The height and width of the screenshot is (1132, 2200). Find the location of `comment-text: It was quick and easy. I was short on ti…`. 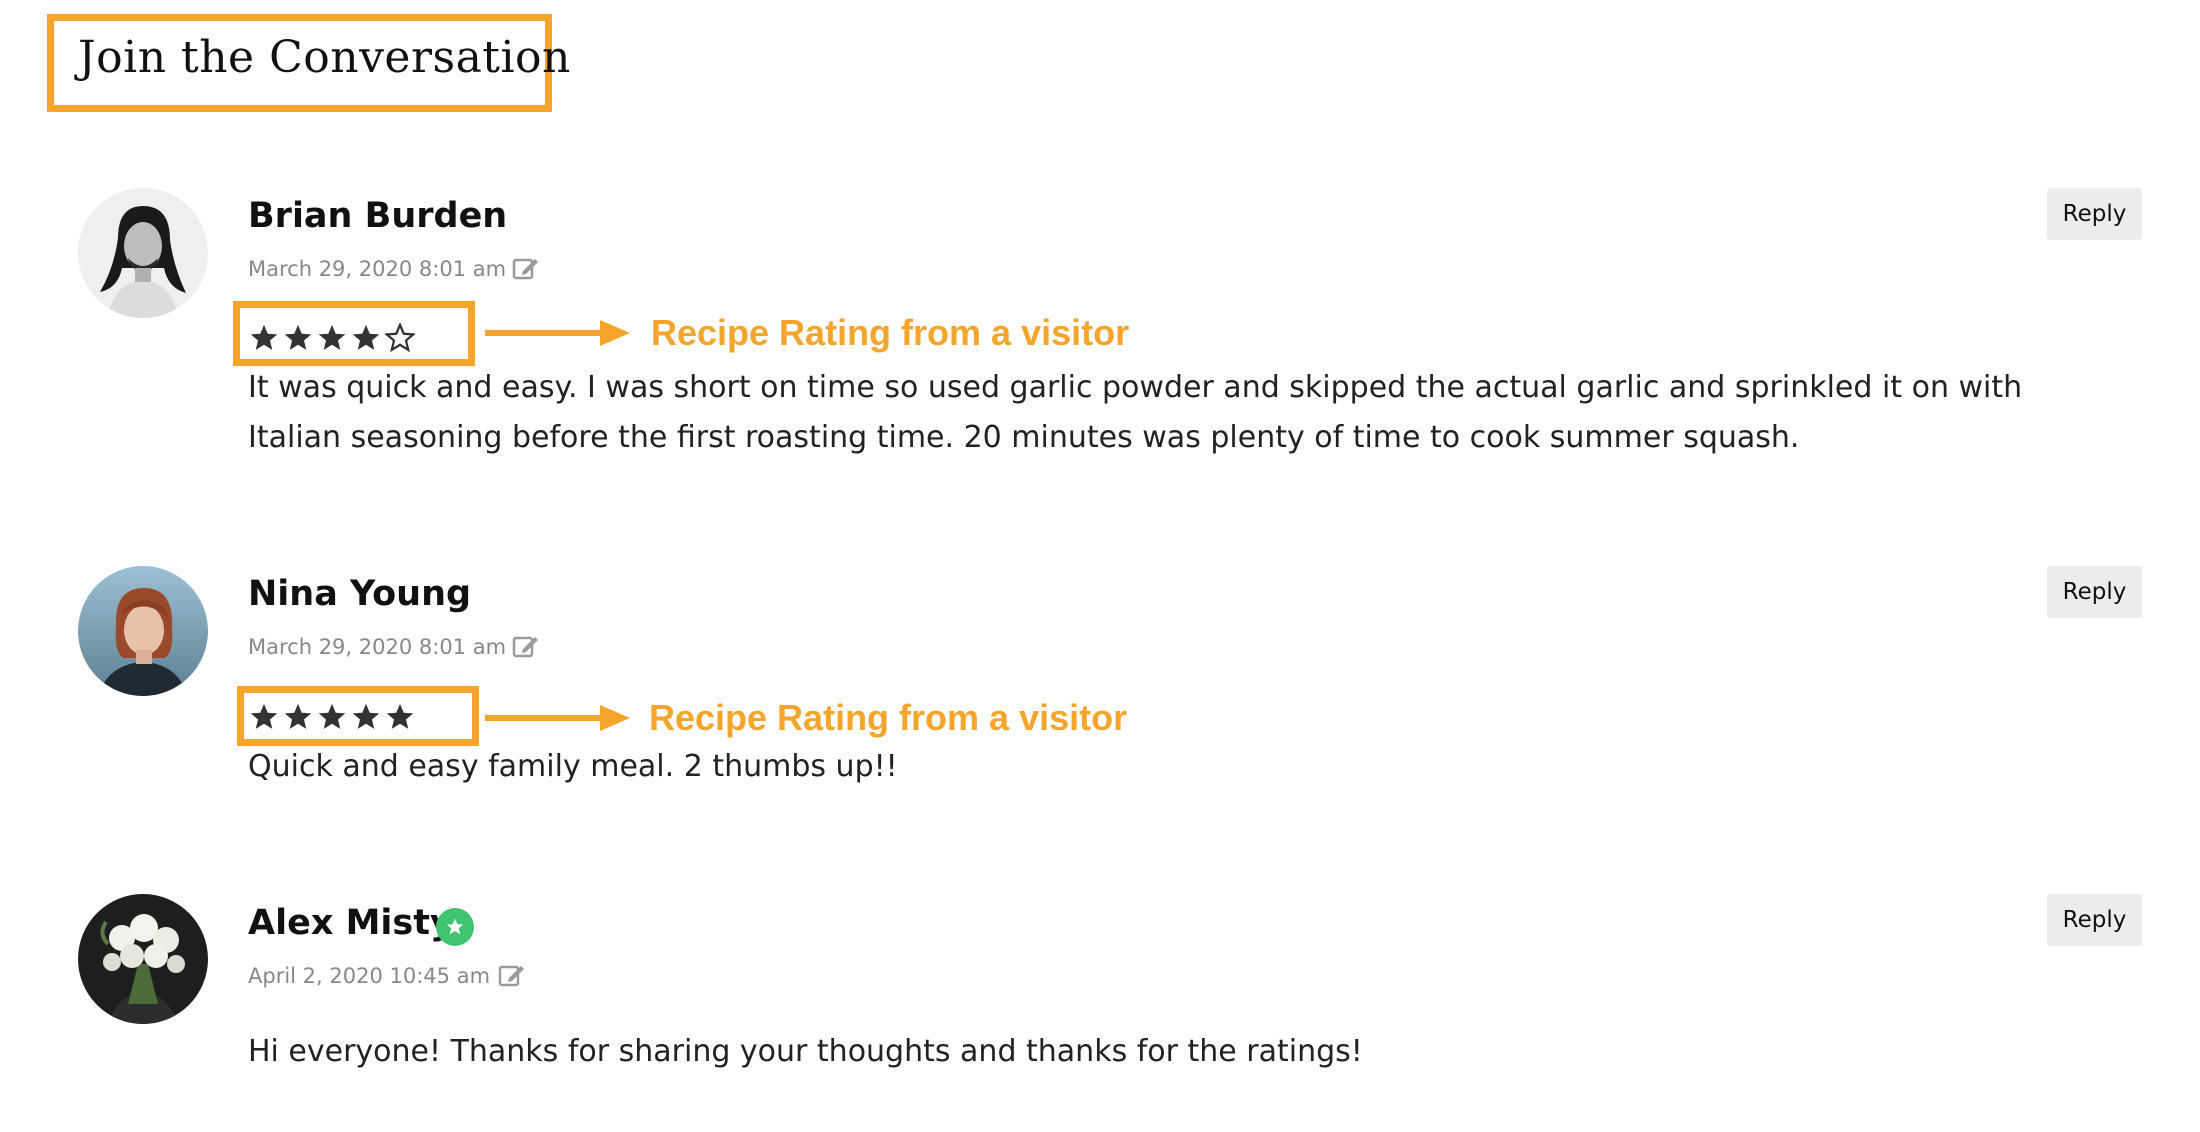

comment-text: It was quick and easy. I was short on ti… is located at coordinates (1135, 412).